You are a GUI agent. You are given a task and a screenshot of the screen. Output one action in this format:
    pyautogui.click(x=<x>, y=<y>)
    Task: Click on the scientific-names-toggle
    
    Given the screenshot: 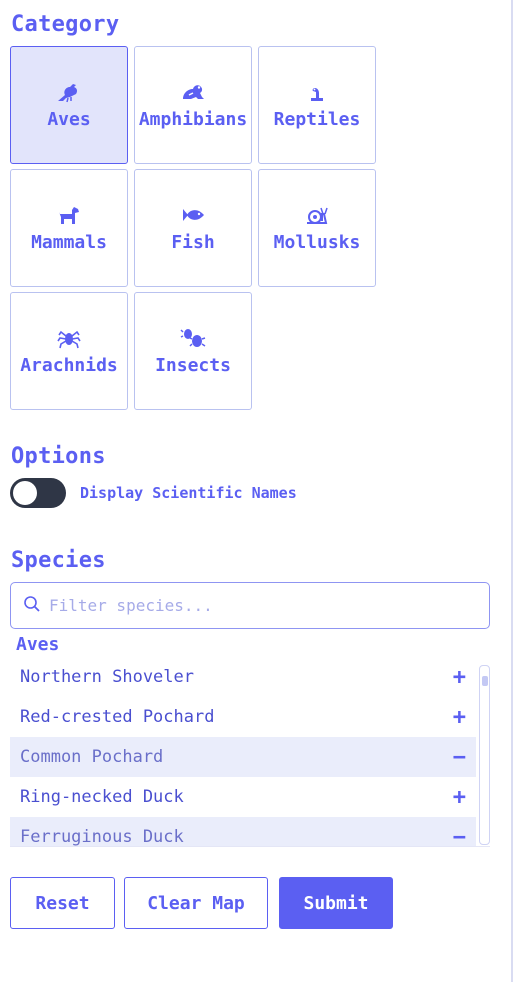 What is the action you would take?
    pyautogui.click(x=38, y=493)
    